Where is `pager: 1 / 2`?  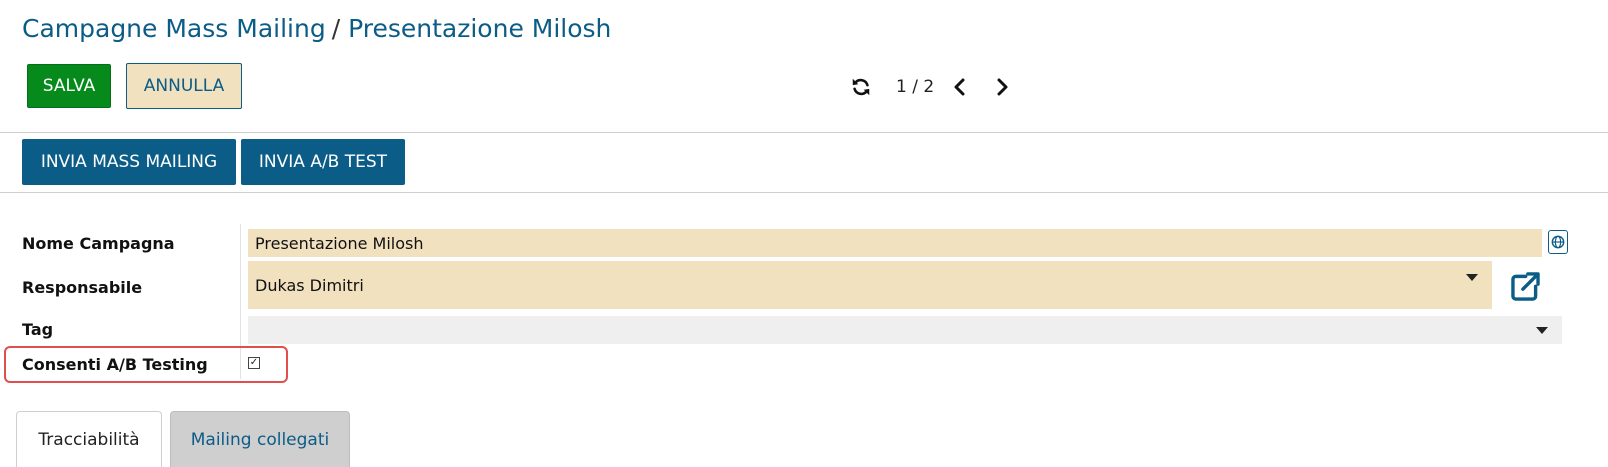 pager: 1 / 2 is located at coordinates (930, 87).